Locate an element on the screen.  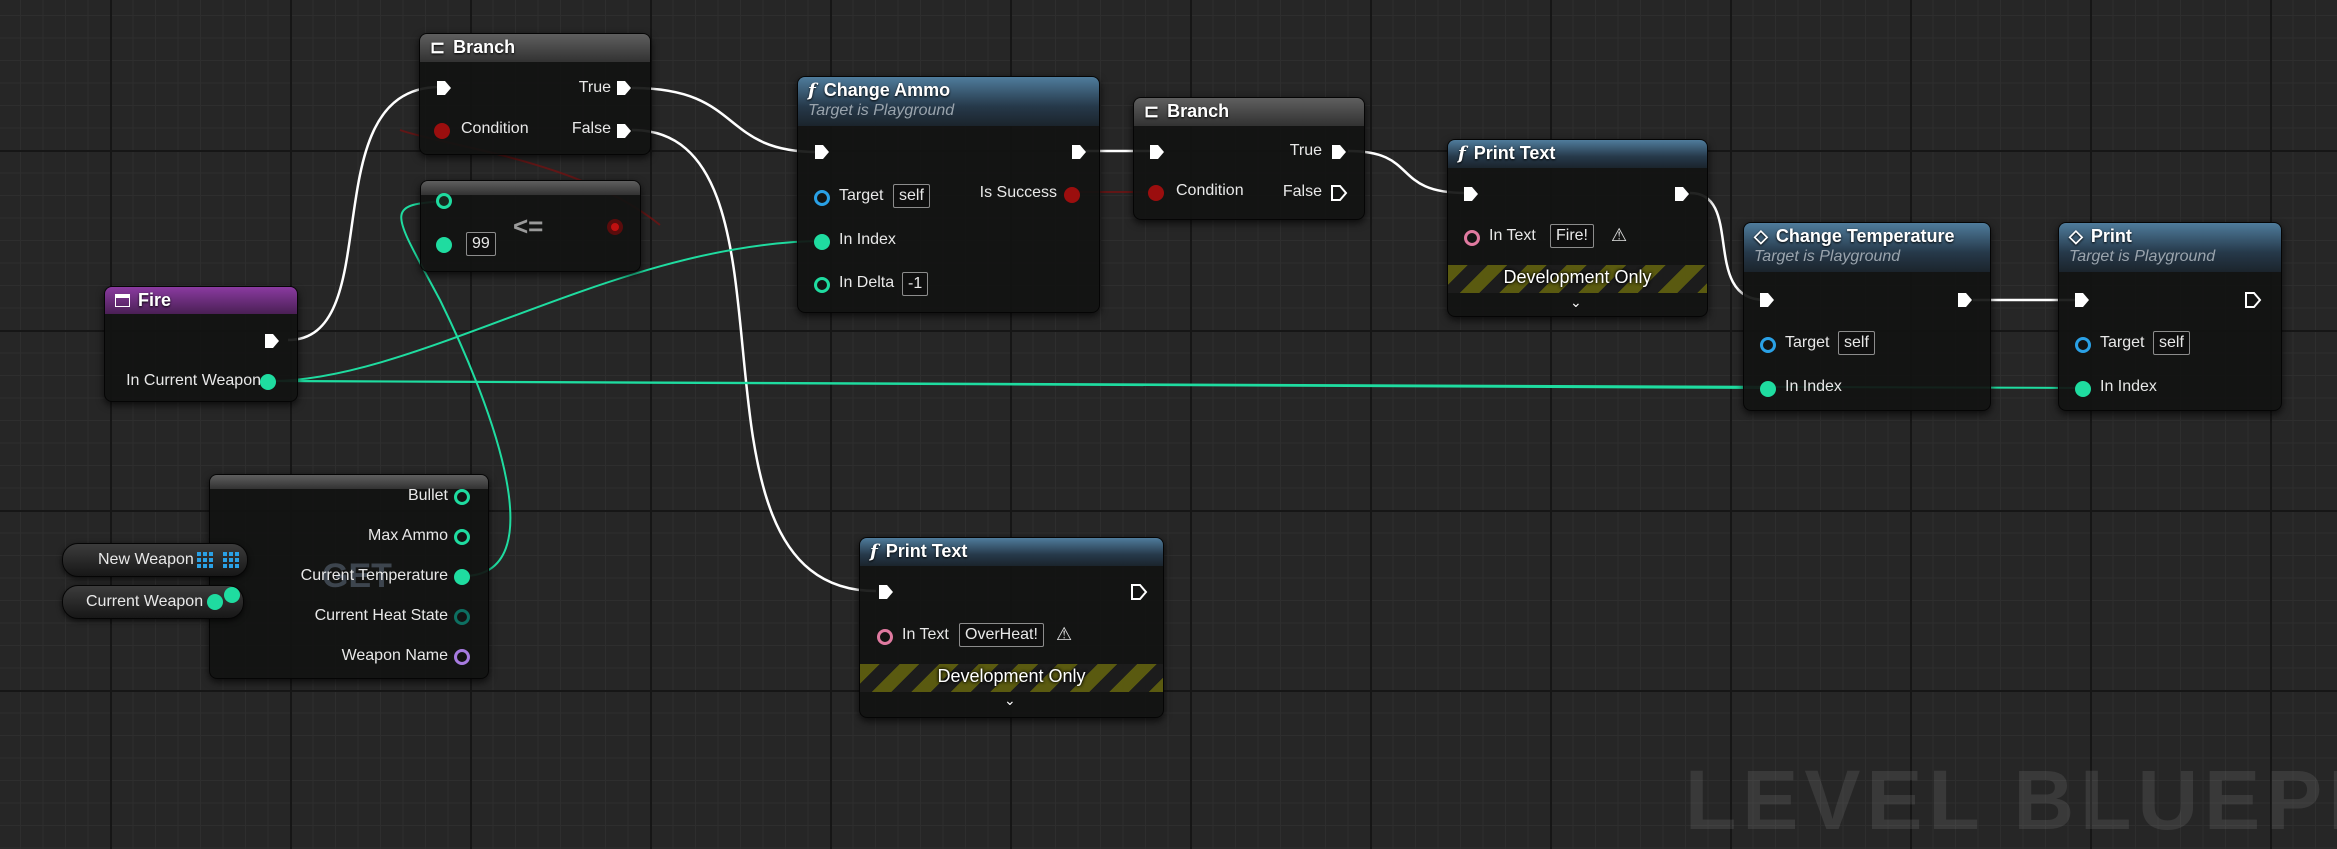
change-ammo-target-pin is located at coordinates (822, 198).